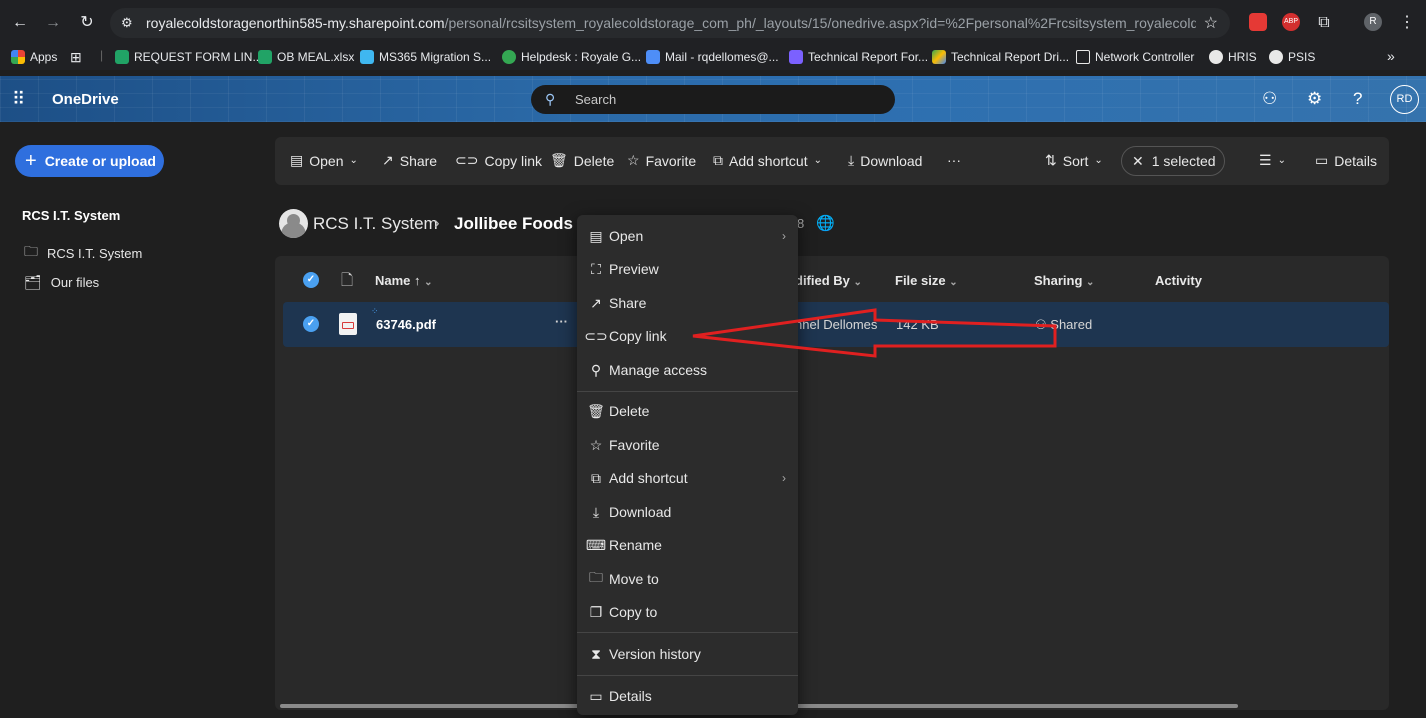 This screenshot has width=1426, height=718. What do you see at coordinates (1211, 23) in the screenshot?
I see `bookmark-star-icon: ☆` at bounding box center [1211, 23].